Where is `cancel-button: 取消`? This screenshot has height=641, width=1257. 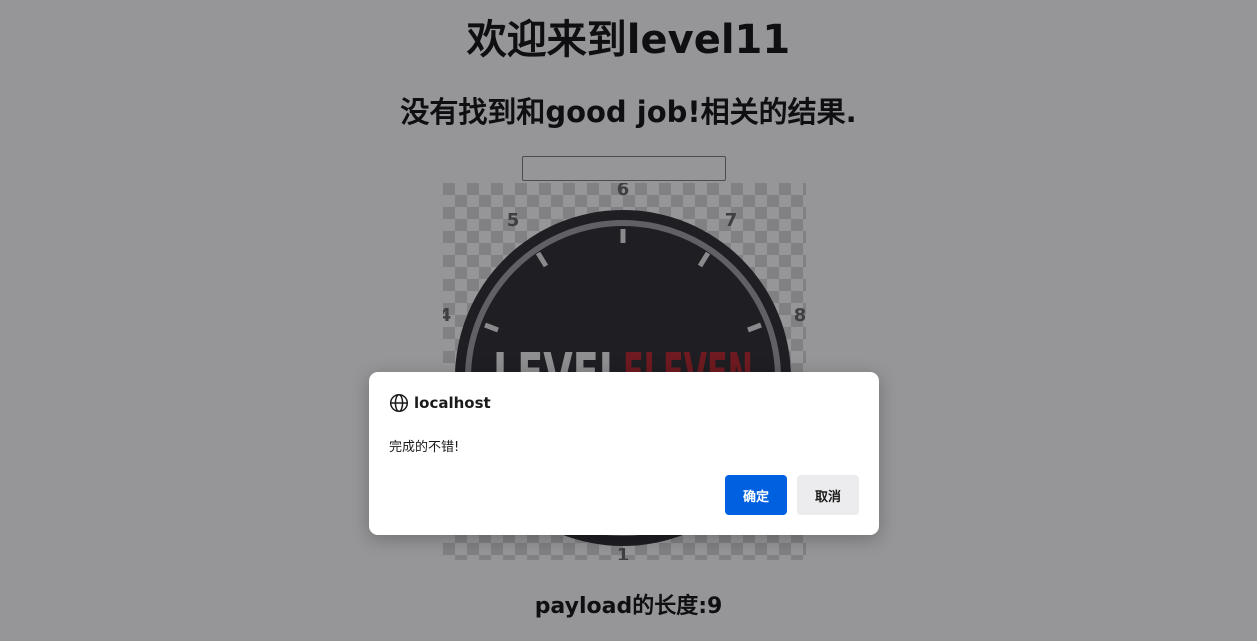 cancel-button: 取消 is located at coordinates (828, 495).